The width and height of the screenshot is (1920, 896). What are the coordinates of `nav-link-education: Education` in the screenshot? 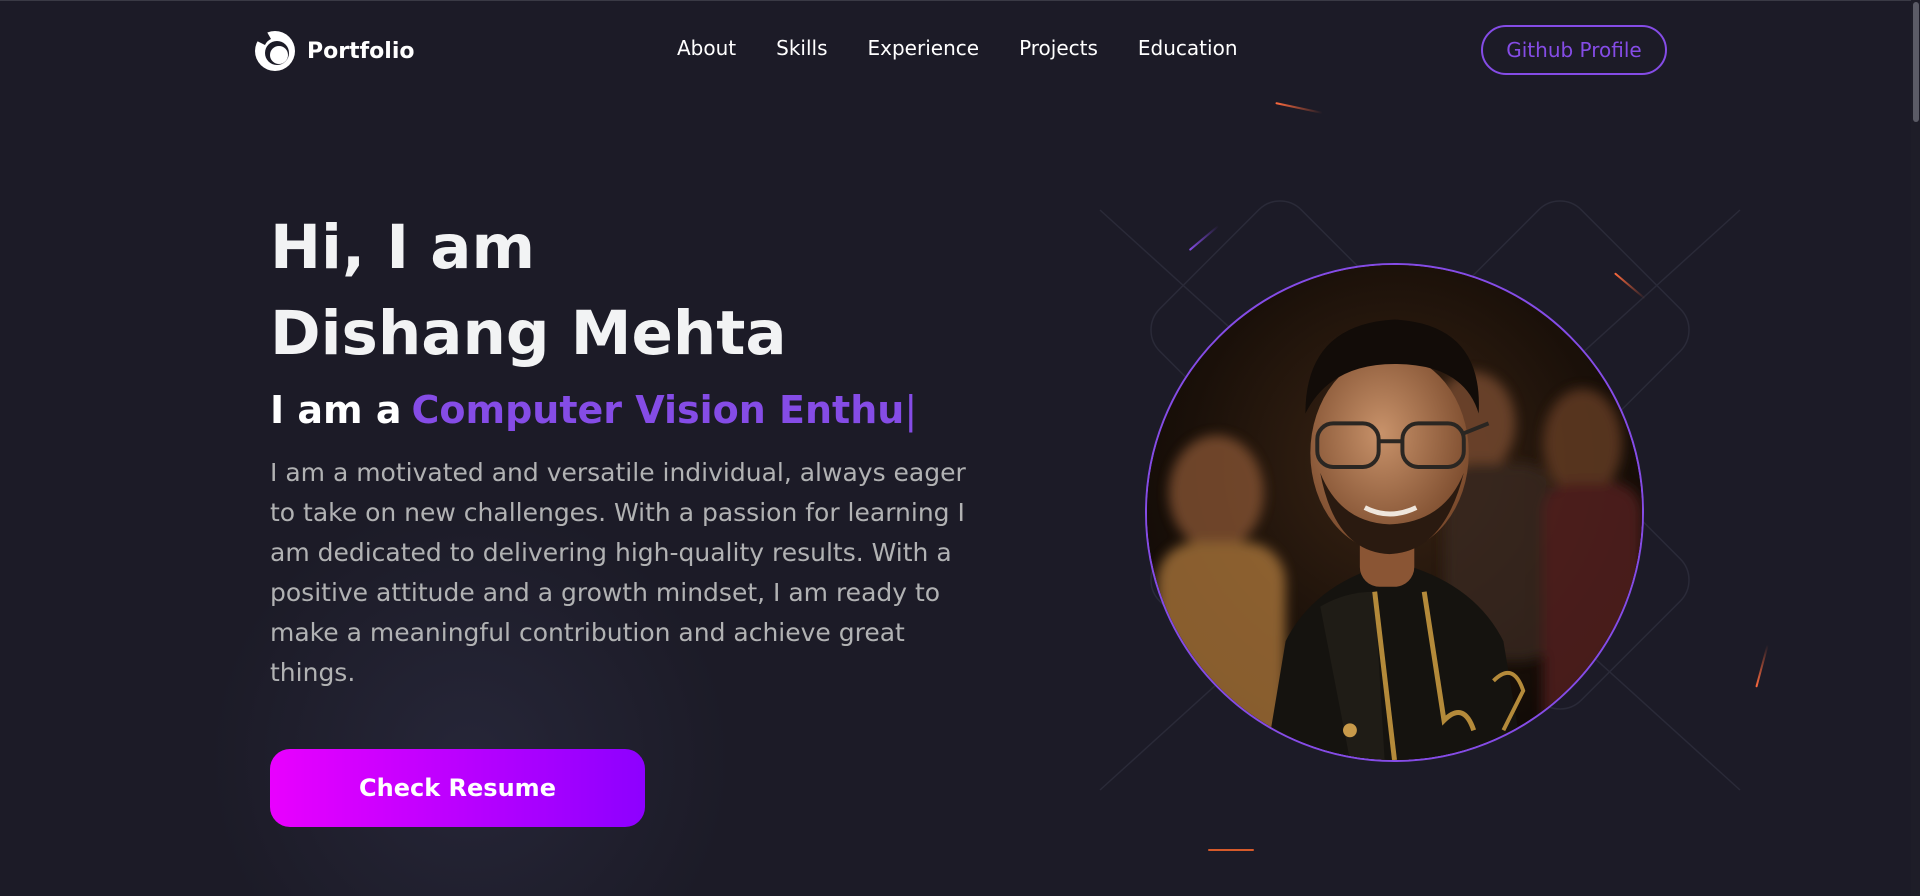 It's located at (1188, 48).